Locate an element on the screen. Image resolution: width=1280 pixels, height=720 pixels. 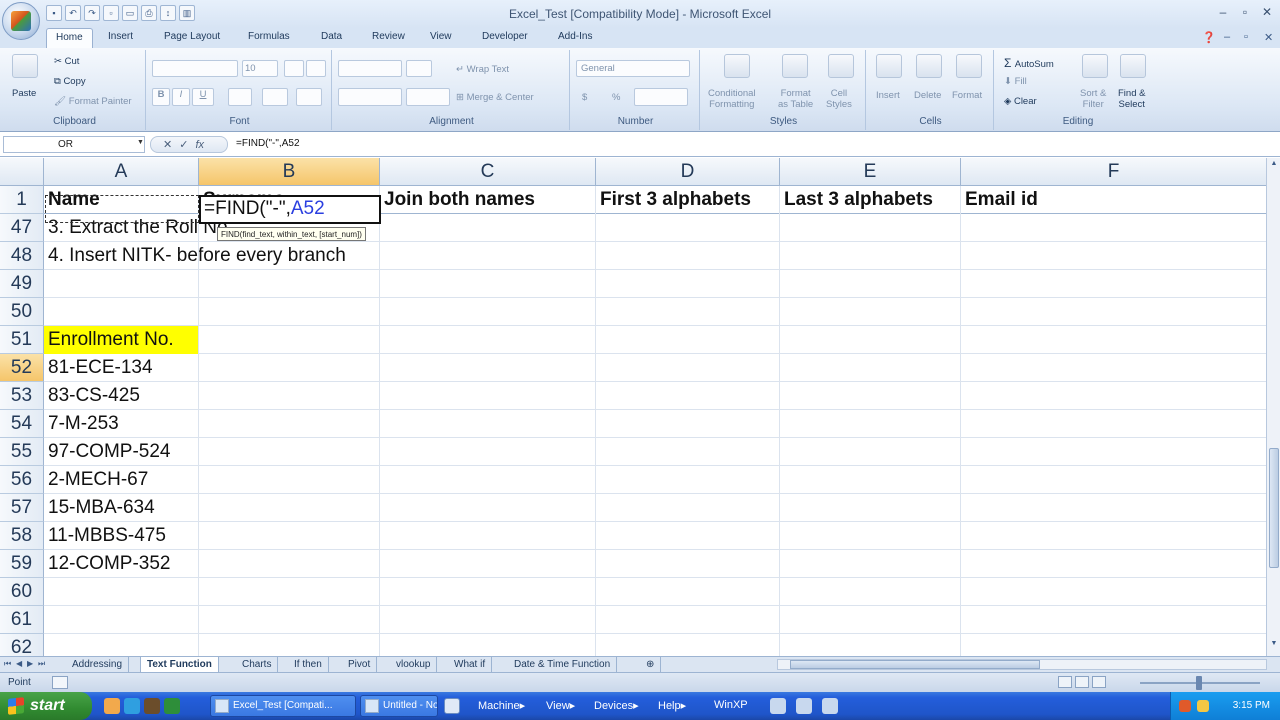
row-header-48: 48 is located at coordinates (22, 256).